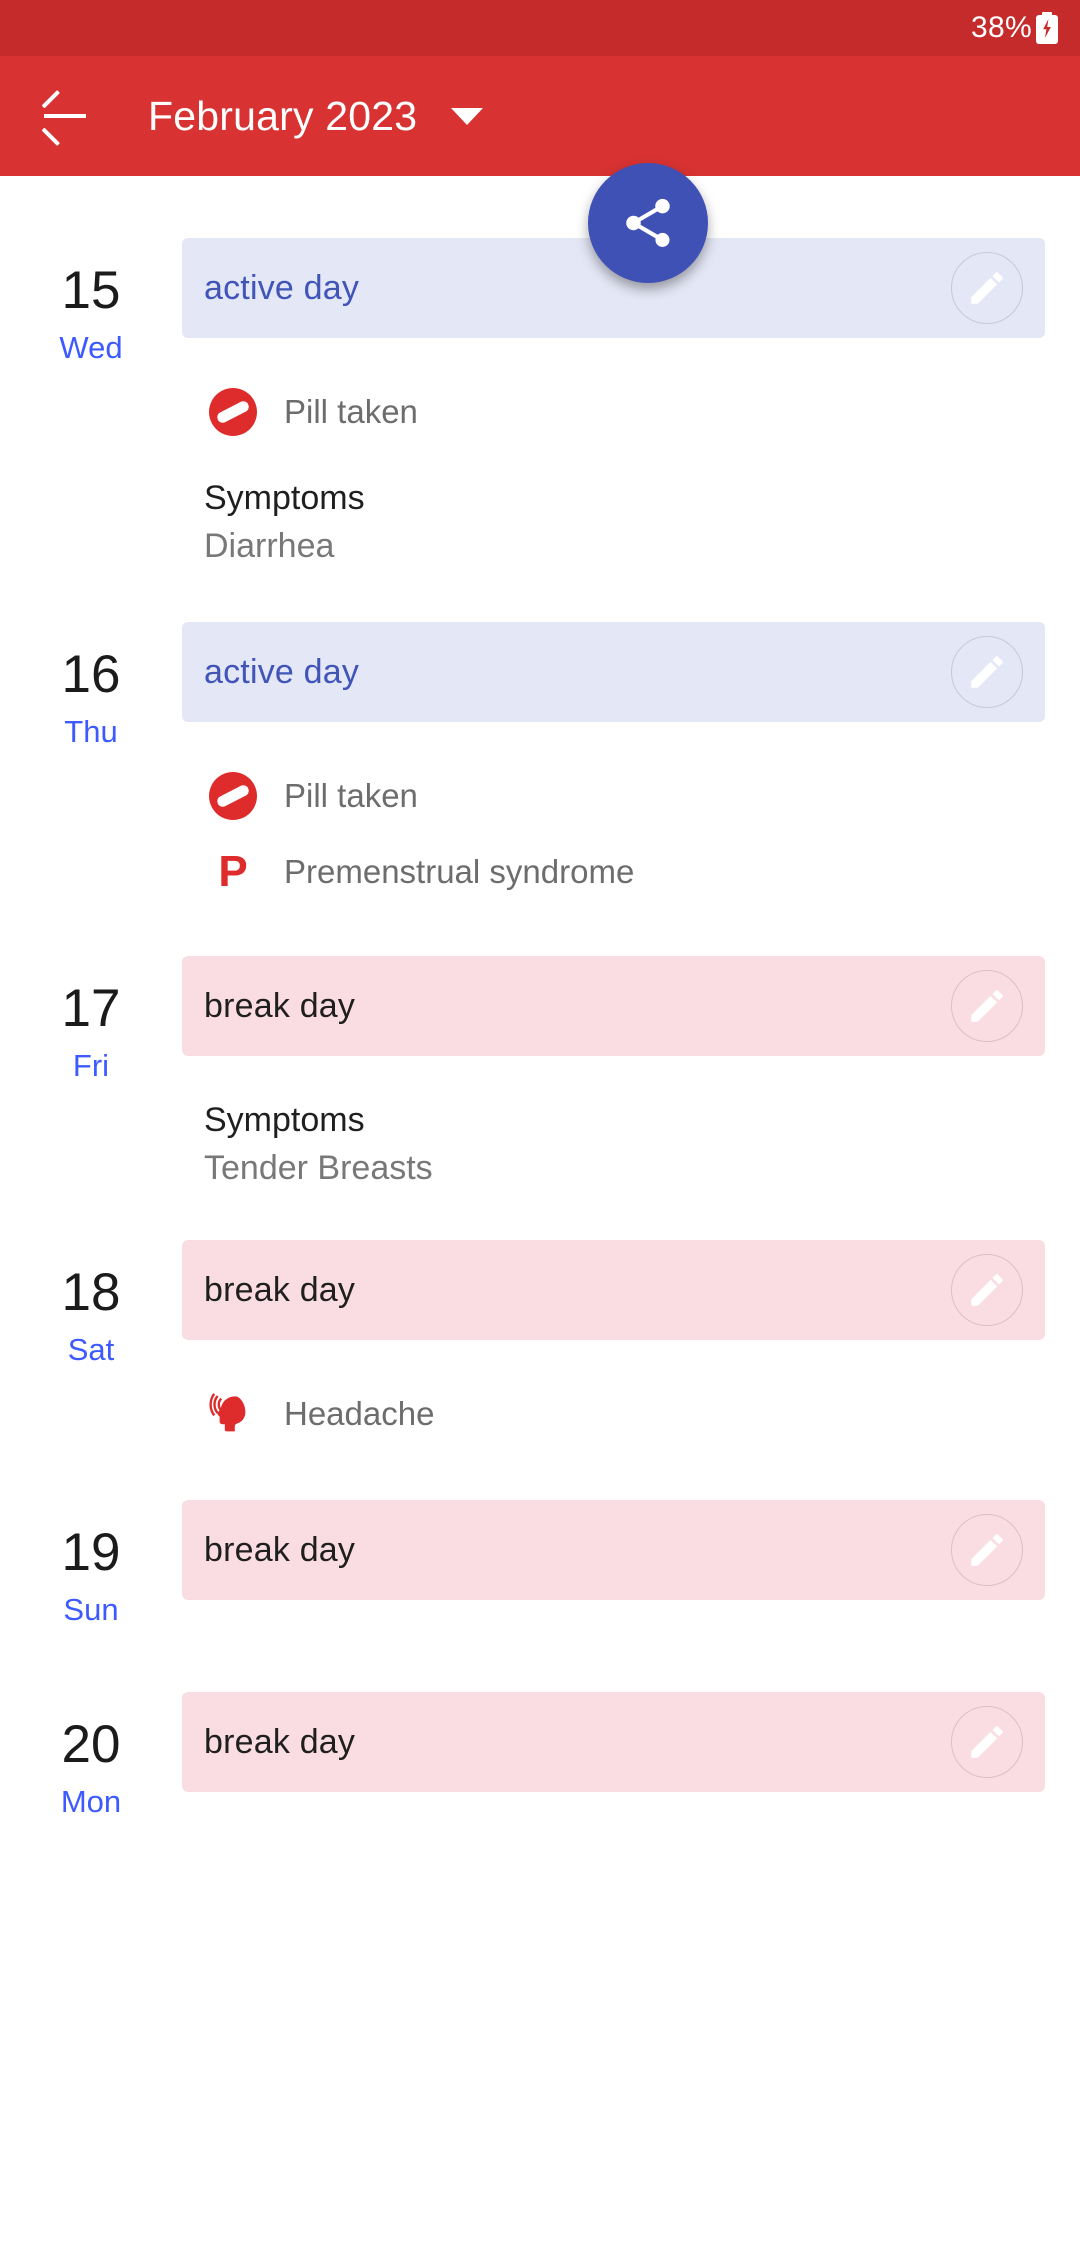  I want to click on back-arrow-icon, so click(64, 118).